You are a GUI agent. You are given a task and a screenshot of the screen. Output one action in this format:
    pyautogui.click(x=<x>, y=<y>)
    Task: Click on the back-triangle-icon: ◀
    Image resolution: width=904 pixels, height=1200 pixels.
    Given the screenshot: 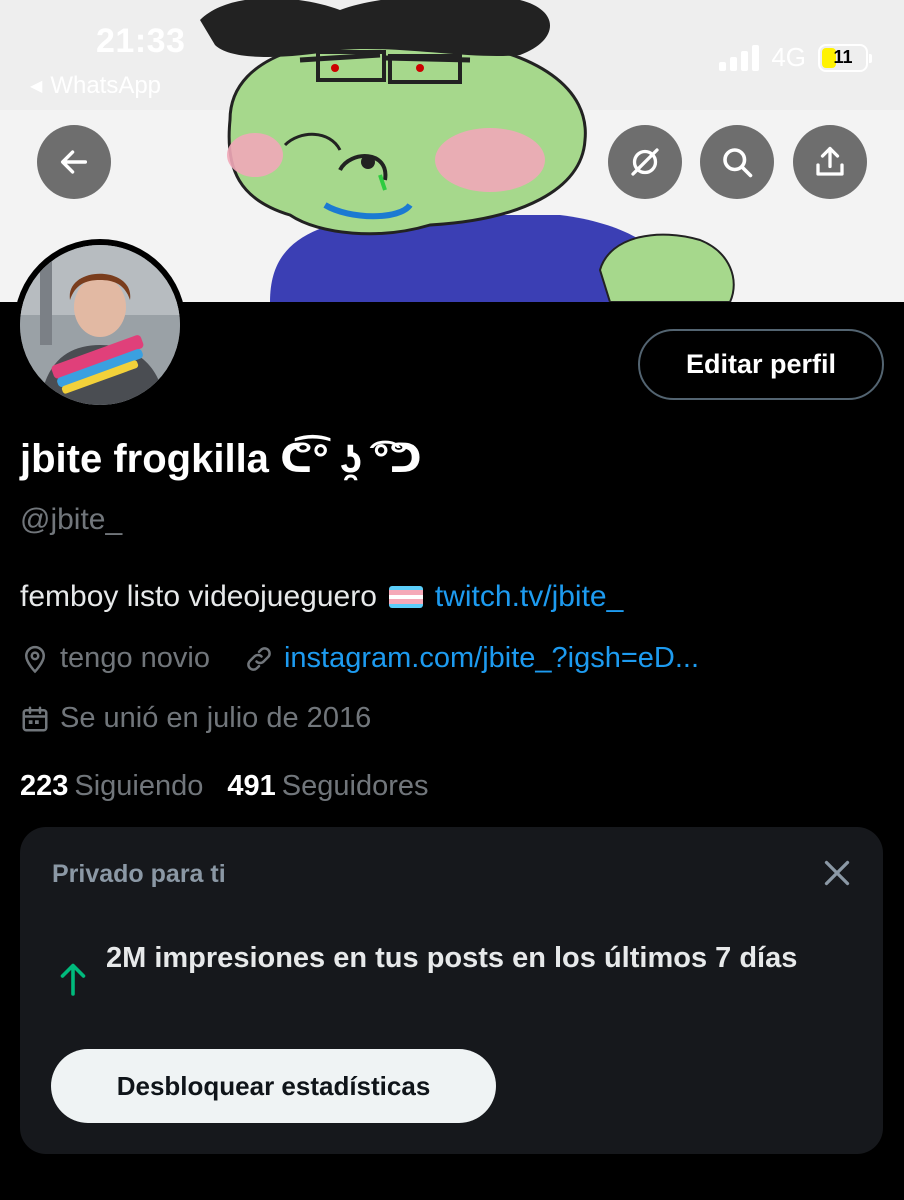 What is the action you would take?
    pyautogui.click(x=36, y=86)
    